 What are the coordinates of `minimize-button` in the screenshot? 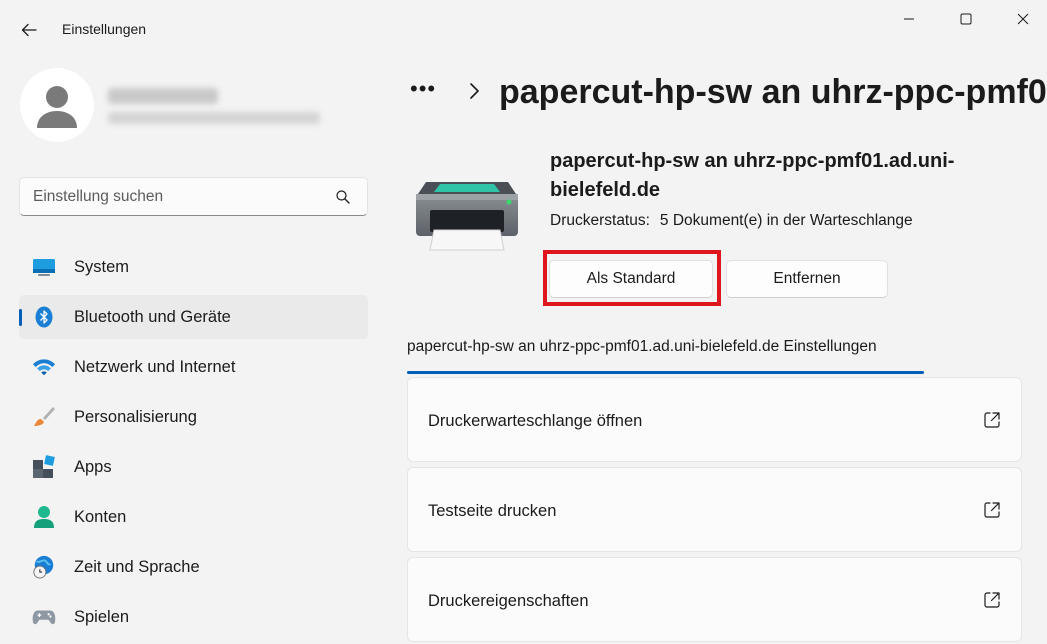 It's located at (909, 19).